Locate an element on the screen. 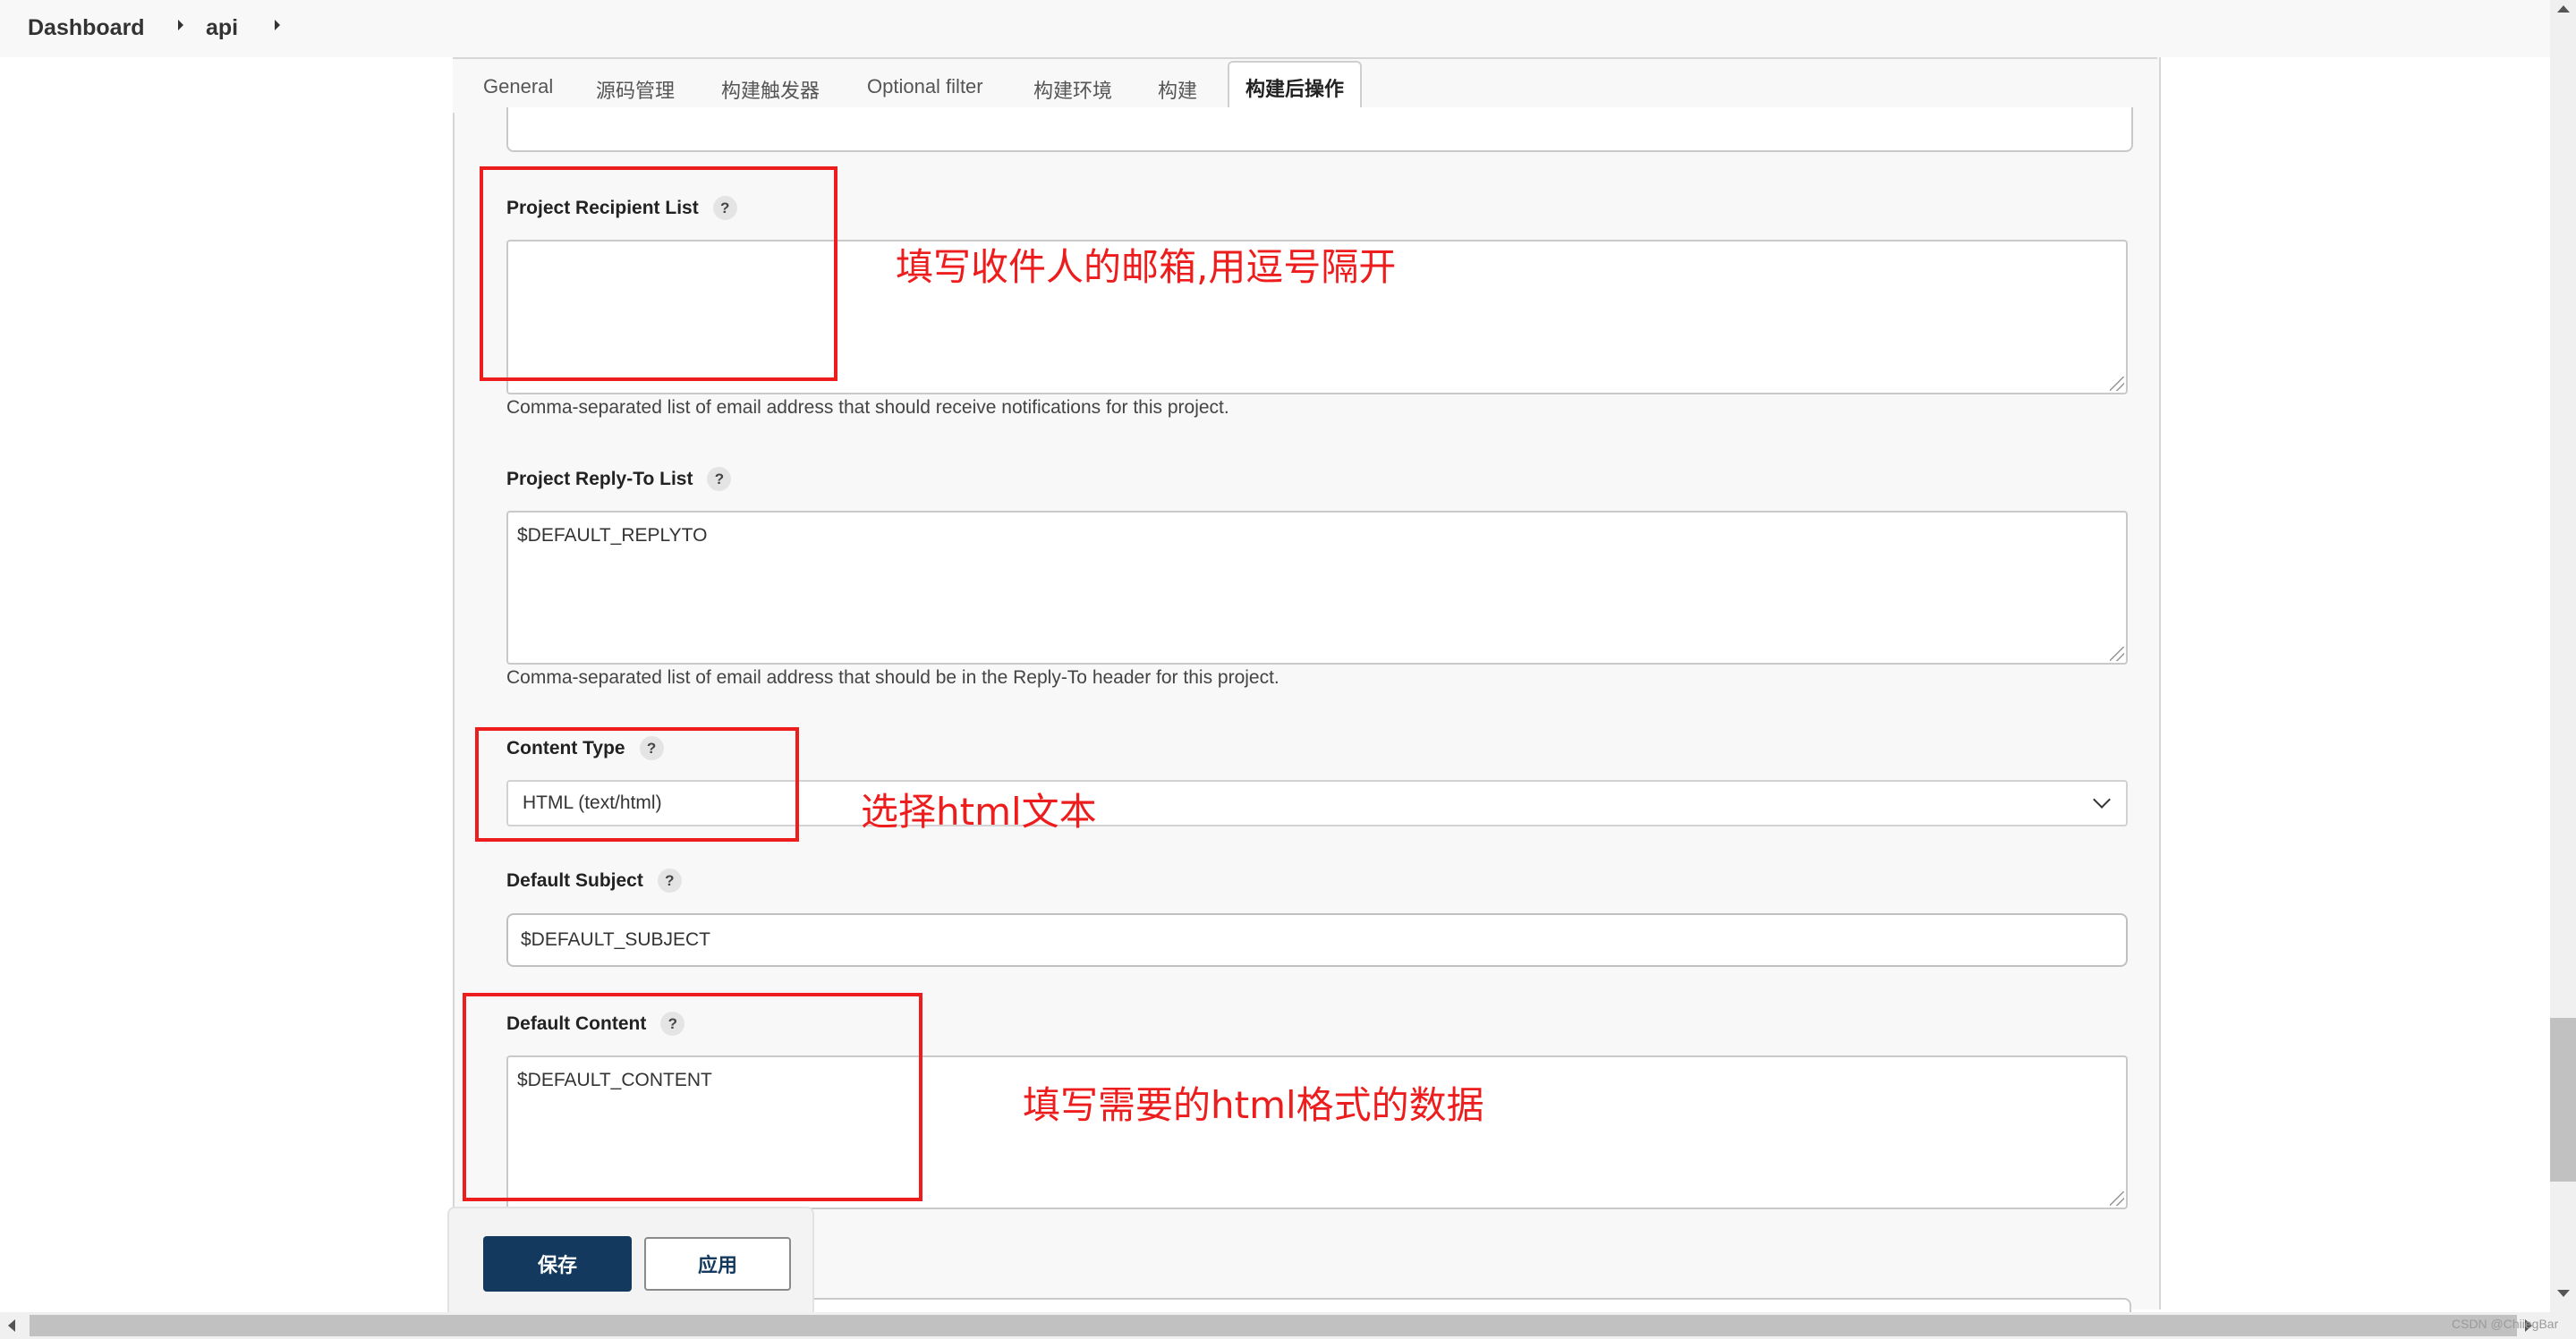  reply-to-label: Project Reply-To List ? is located at coordinates (619, 479).